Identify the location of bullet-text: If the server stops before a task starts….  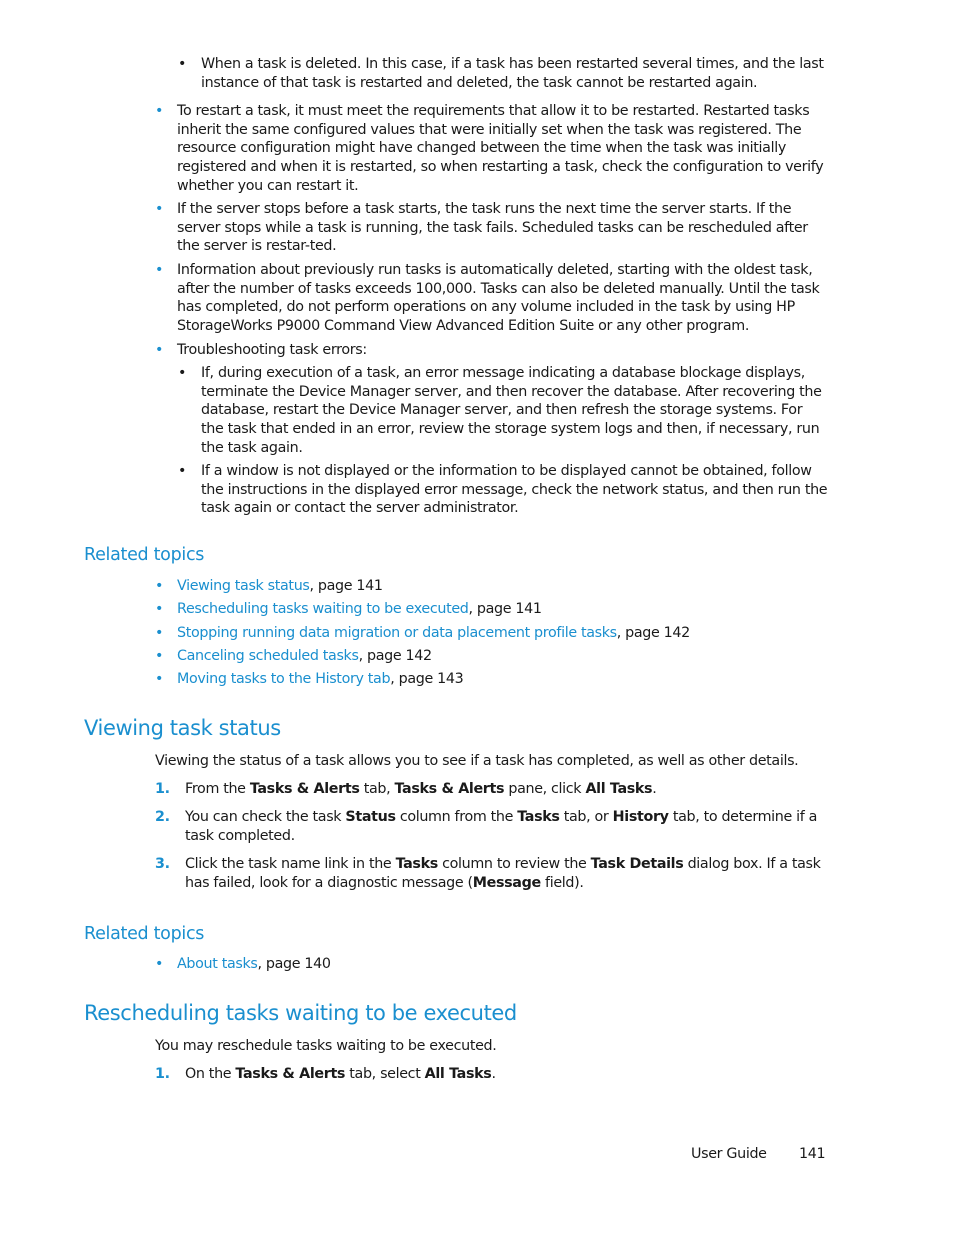
(492, 228).